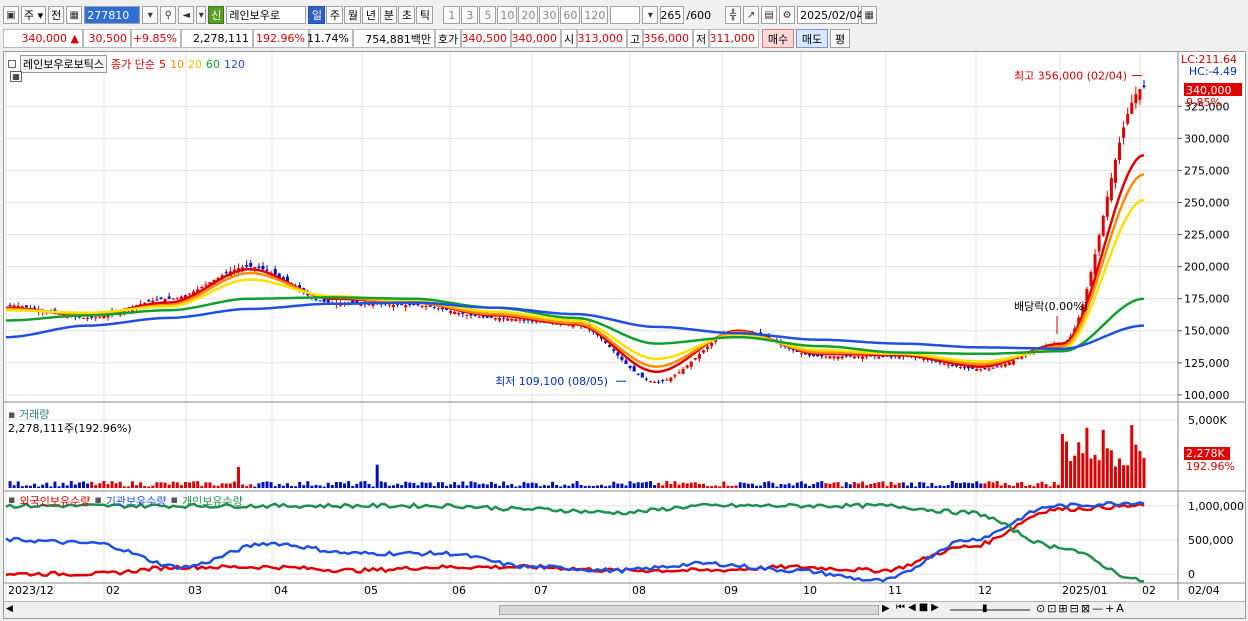 Image resolution: width=1248 pixels, height=621 pixels. I want to click on scroll-thumb, so click(689, 610).